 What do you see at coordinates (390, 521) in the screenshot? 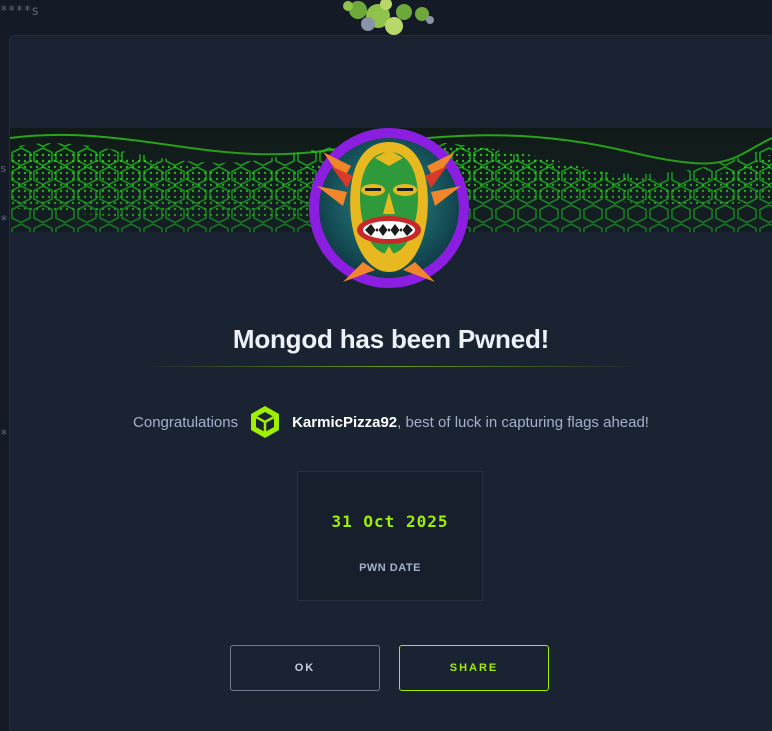
I see `pwn-date-value: 31 Oct 2025` at bounding box center [390, 521].